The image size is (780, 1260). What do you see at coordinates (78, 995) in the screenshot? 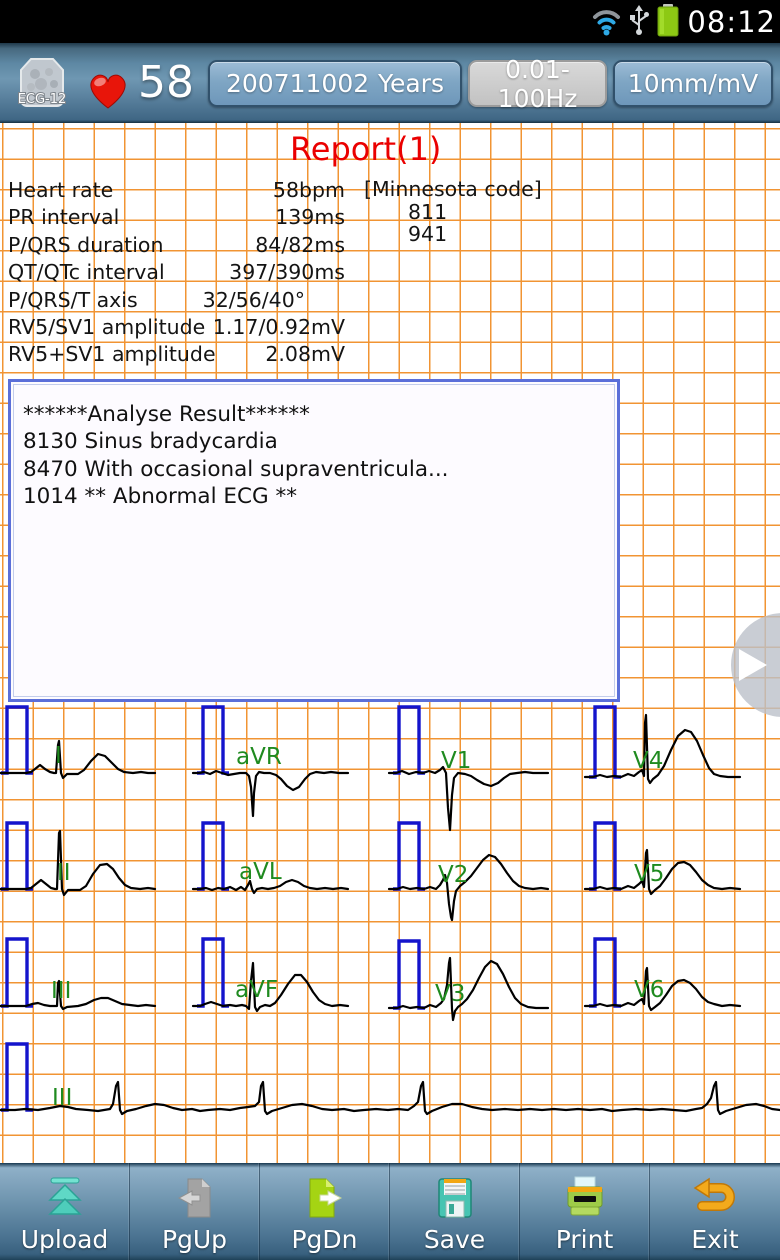
I see `lead-trace-III` at bounding box center [78, 995].